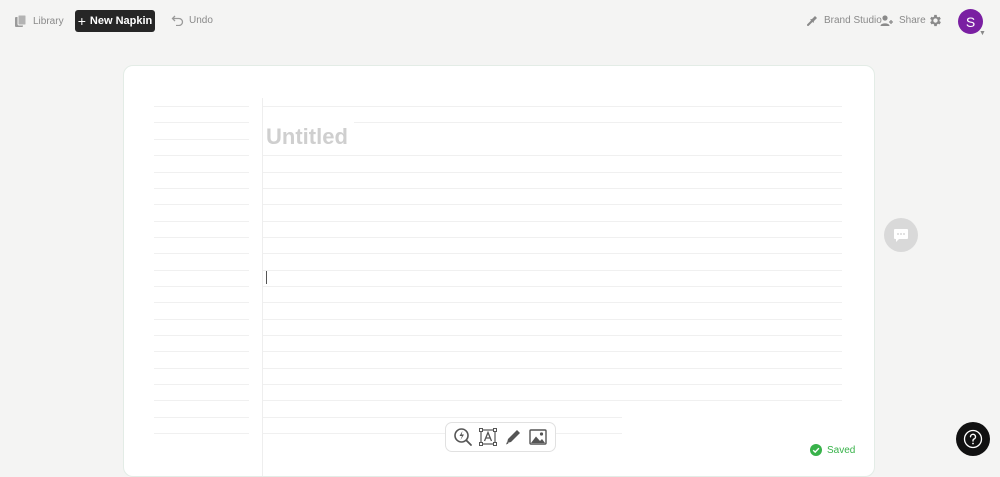  Describe the element at coordinates (841, 450) in the screenshot. I see `saved-label: Saved` at that location.